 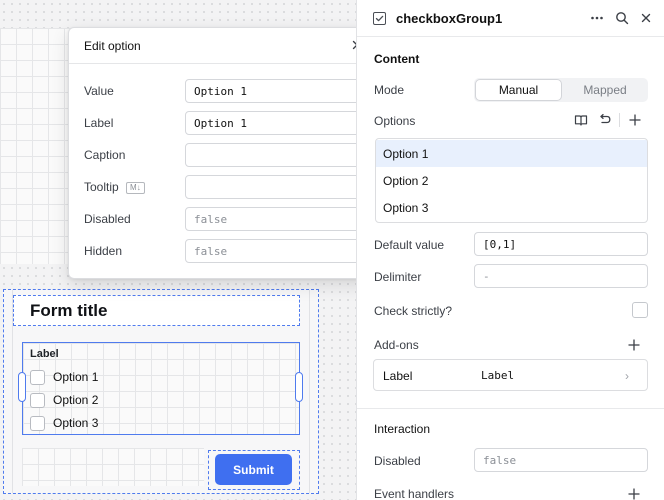 I want to click on interaction-disabled-label: Disabled, so click(x=397, y=461).